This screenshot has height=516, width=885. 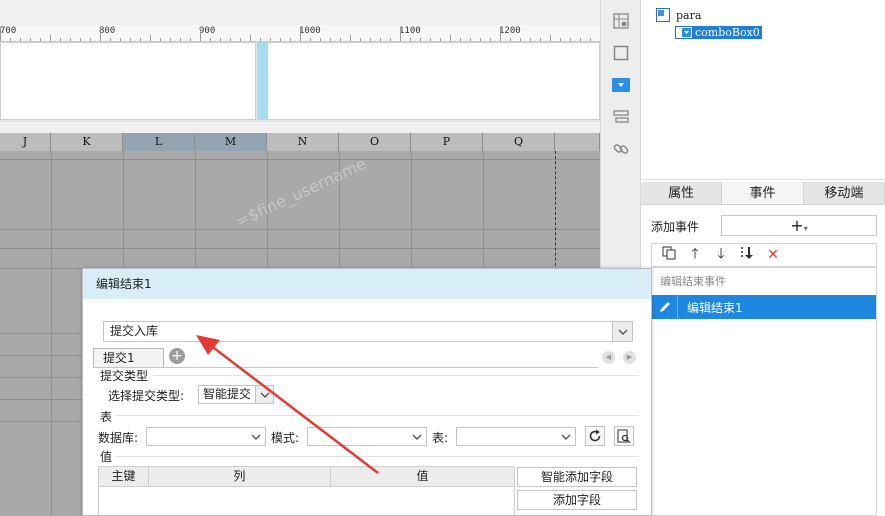 What do you see at coordinates (227, 394) in the screenshot?
I see `submit-type-value: 智能提交` at bounding box center [227, 394].